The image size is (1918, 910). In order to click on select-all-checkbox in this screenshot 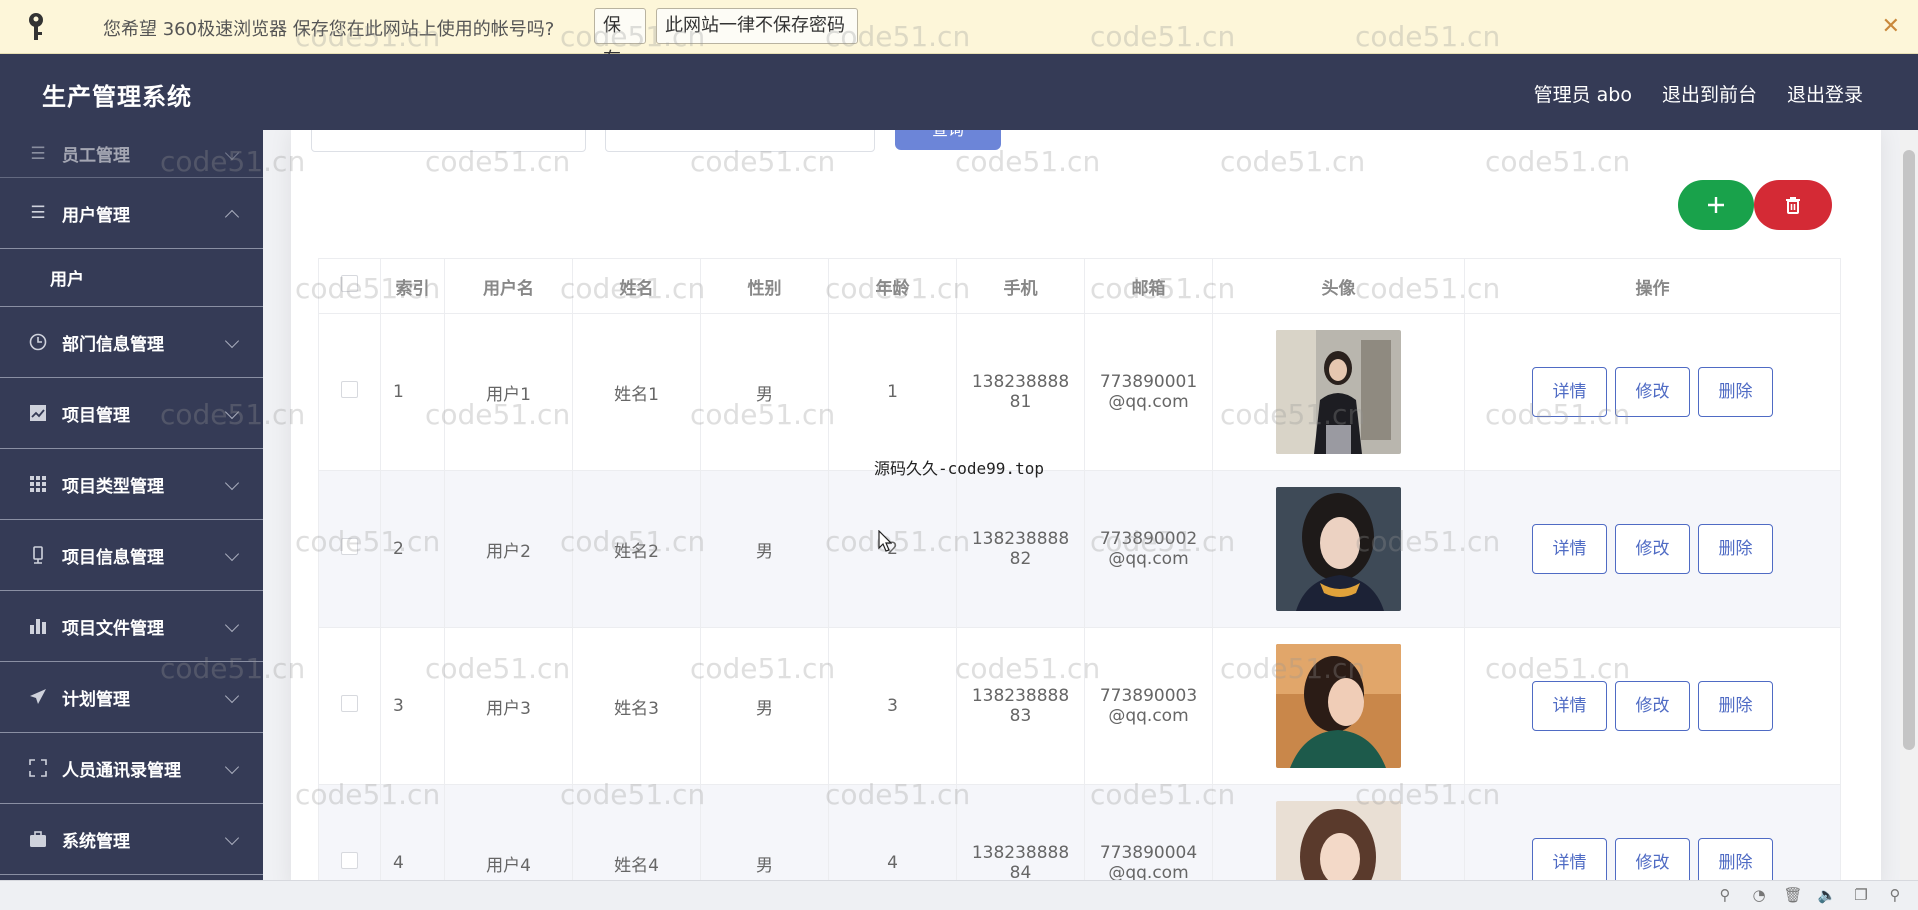, I will do `click(349, 283)`.